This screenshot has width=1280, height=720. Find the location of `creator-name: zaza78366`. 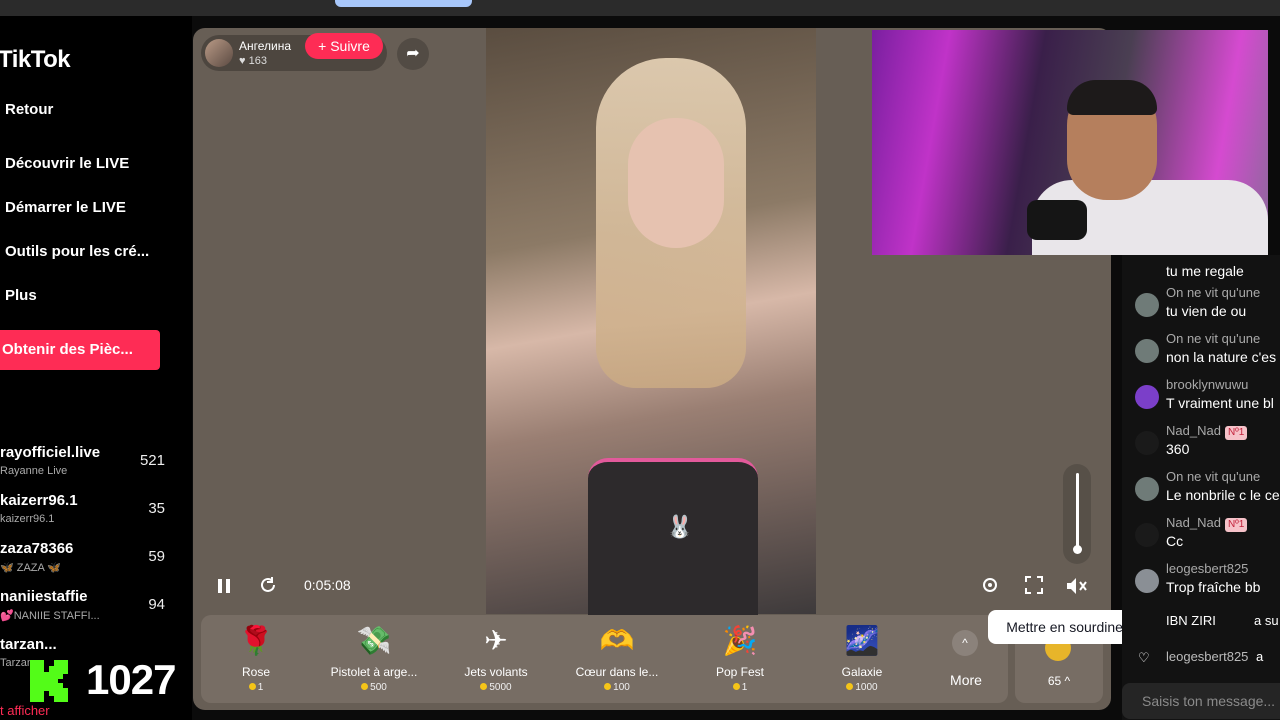

creator-name: zaza78366 is located at coordinates (37, 548).